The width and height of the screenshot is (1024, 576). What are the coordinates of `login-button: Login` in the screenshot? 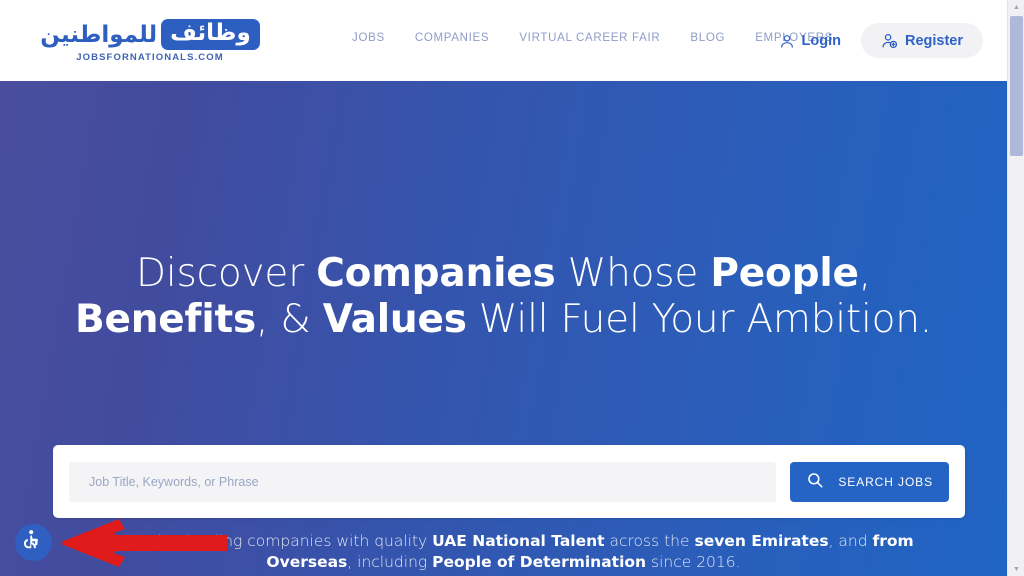 It's located at (810, 41).